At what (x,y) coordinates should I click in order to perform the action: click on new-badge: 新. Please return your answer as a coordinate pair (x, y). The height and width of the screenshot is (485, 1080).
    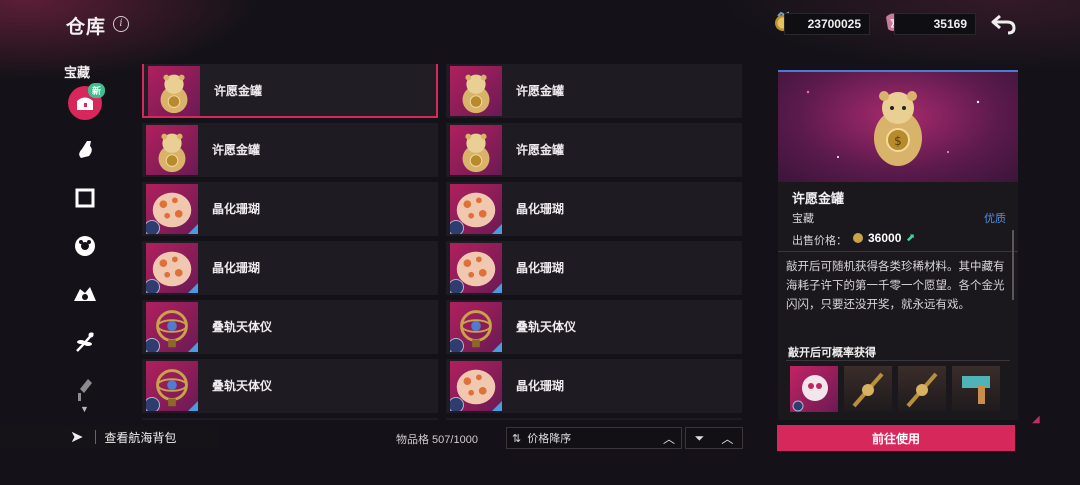
    Looking at the image, I should click on (97, 90).